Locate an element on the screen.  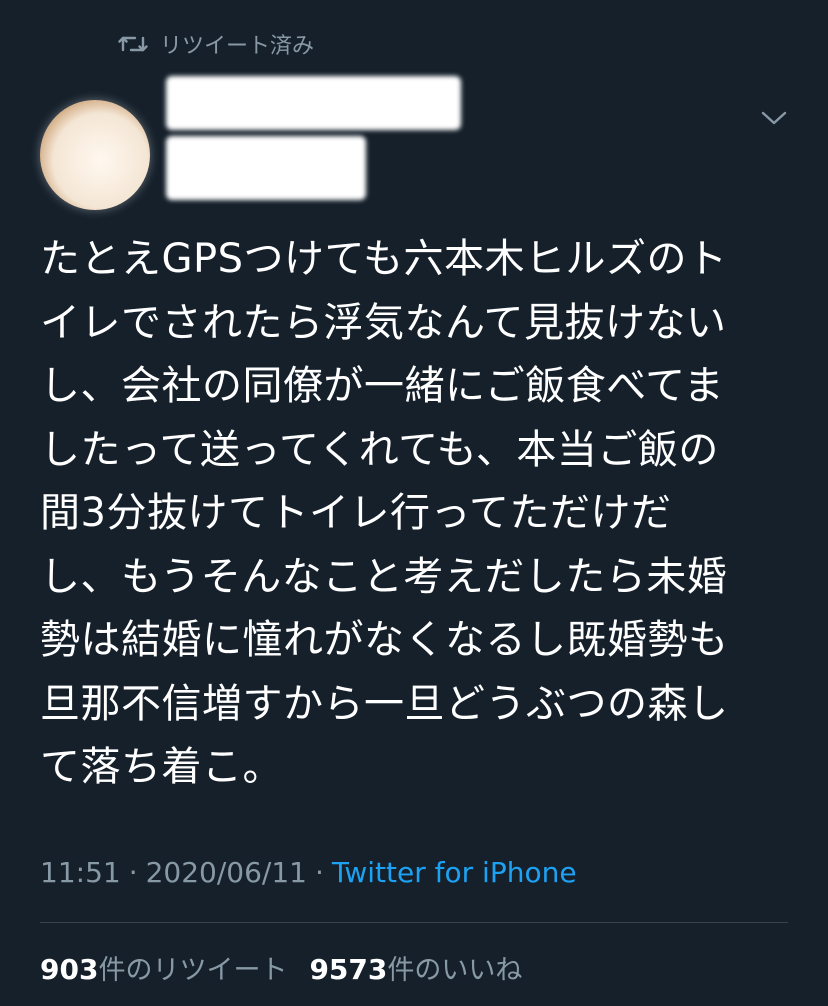
chevron-down-icon is located at coordinates (774, 118).